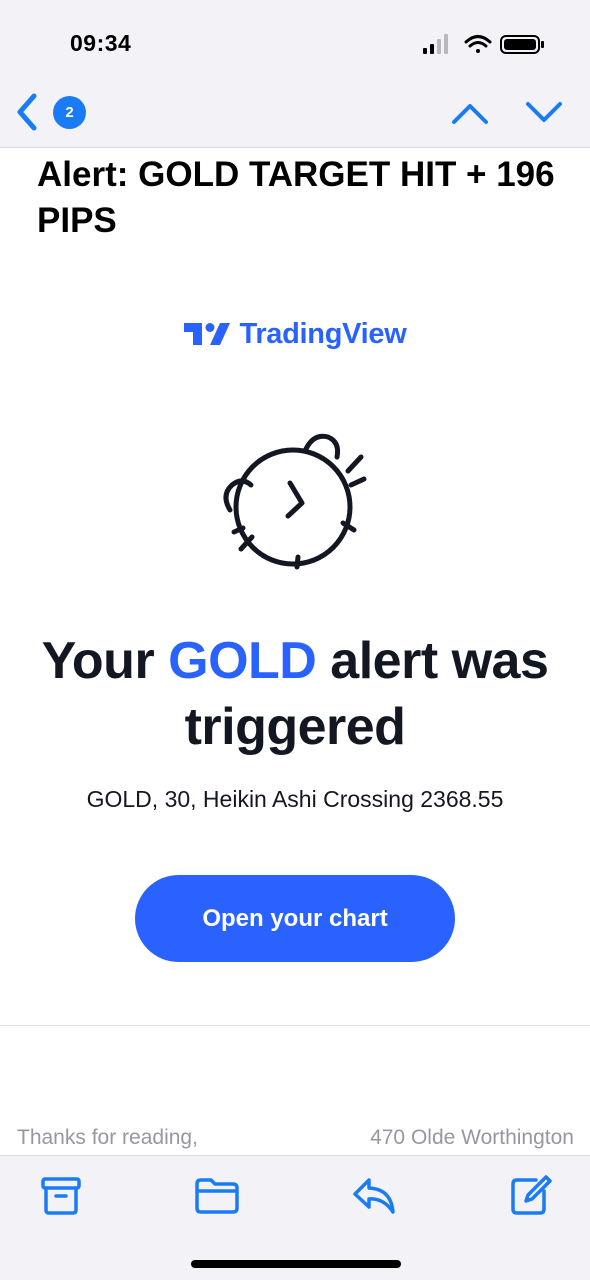 This screenshot has width=590, height=1280. What do you see at coordinates (323, 333) in the screenshot?
I see `brand-name: TradingView` at bounding box center [323, 333].